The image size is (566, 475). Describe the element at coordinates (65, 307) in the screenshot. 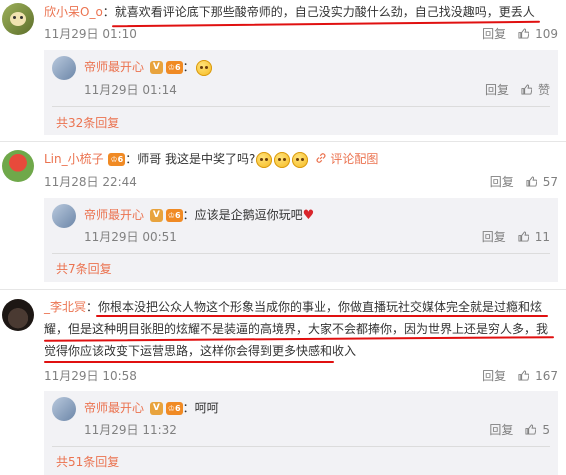

I see `comment-username: _李北冥` at that location.